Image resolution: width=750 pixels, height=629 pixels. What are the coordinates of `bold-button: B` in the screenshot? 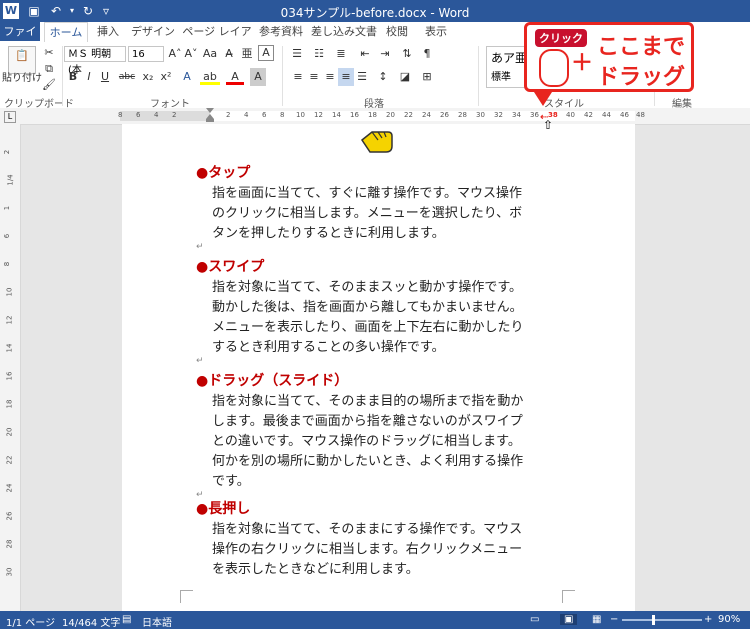 It's located at (73, 77).